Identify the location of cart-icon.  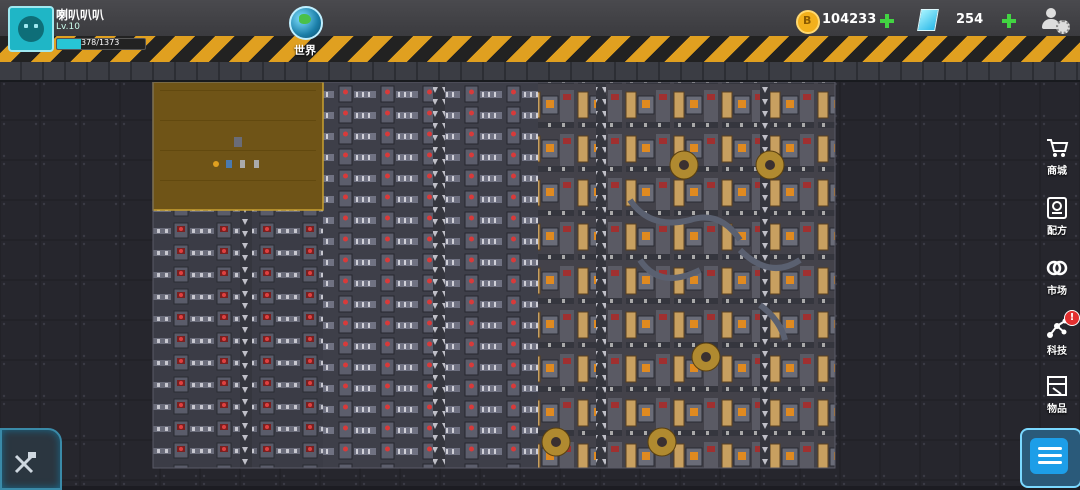
(1058, 148).